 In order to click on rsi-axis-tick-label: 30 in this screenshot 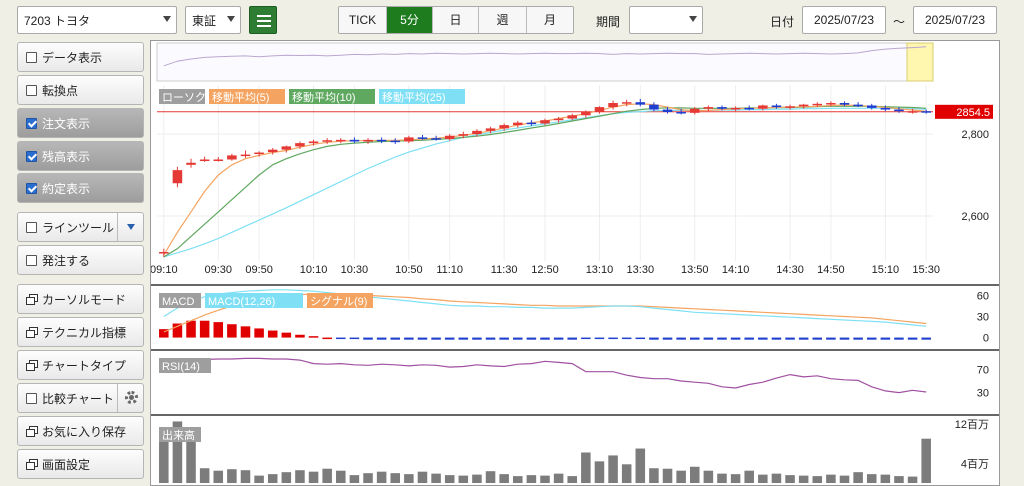, I will do `click(983, 394)`.